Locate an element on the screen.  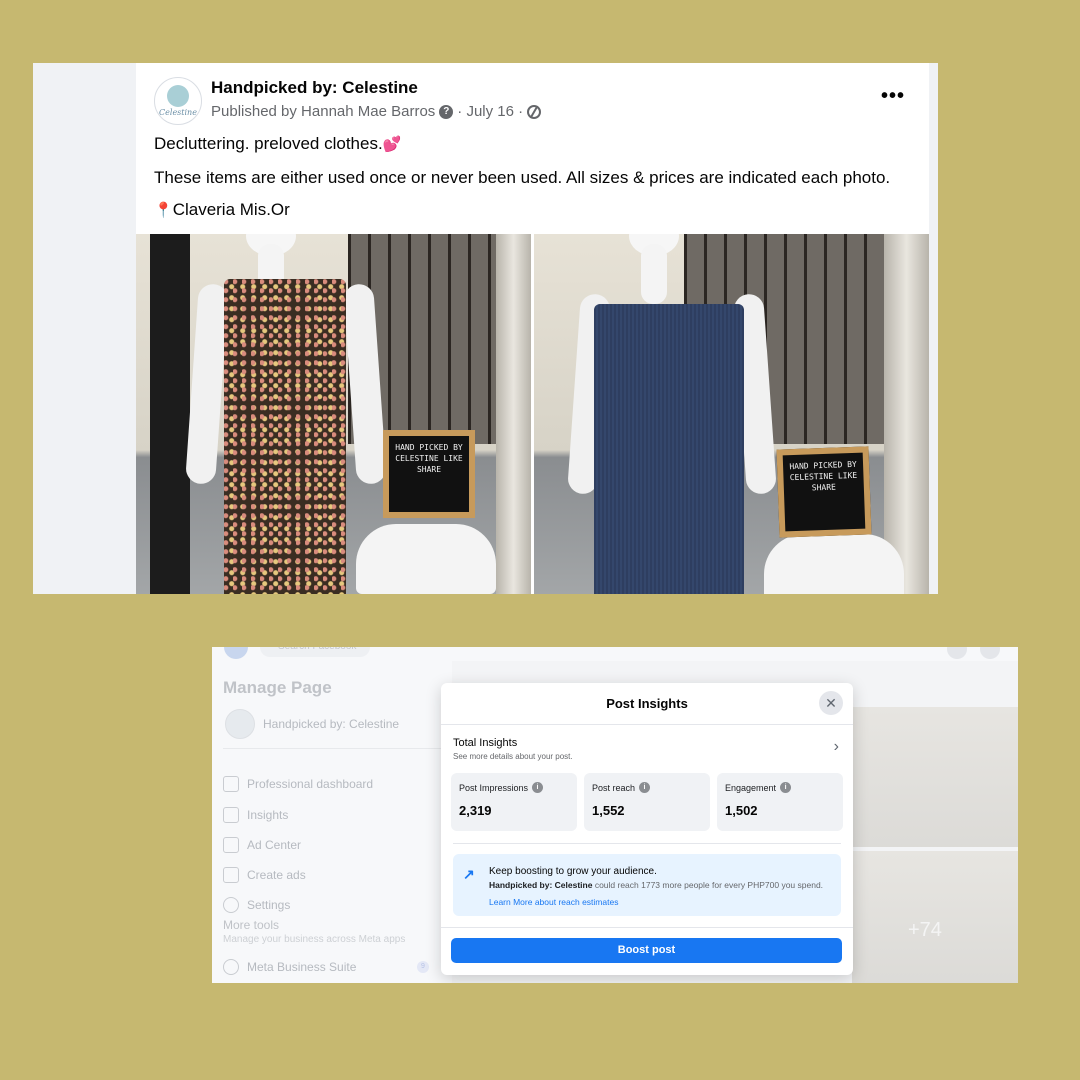
avatar-script-text: Celestine is located at coordinates (178, 112).